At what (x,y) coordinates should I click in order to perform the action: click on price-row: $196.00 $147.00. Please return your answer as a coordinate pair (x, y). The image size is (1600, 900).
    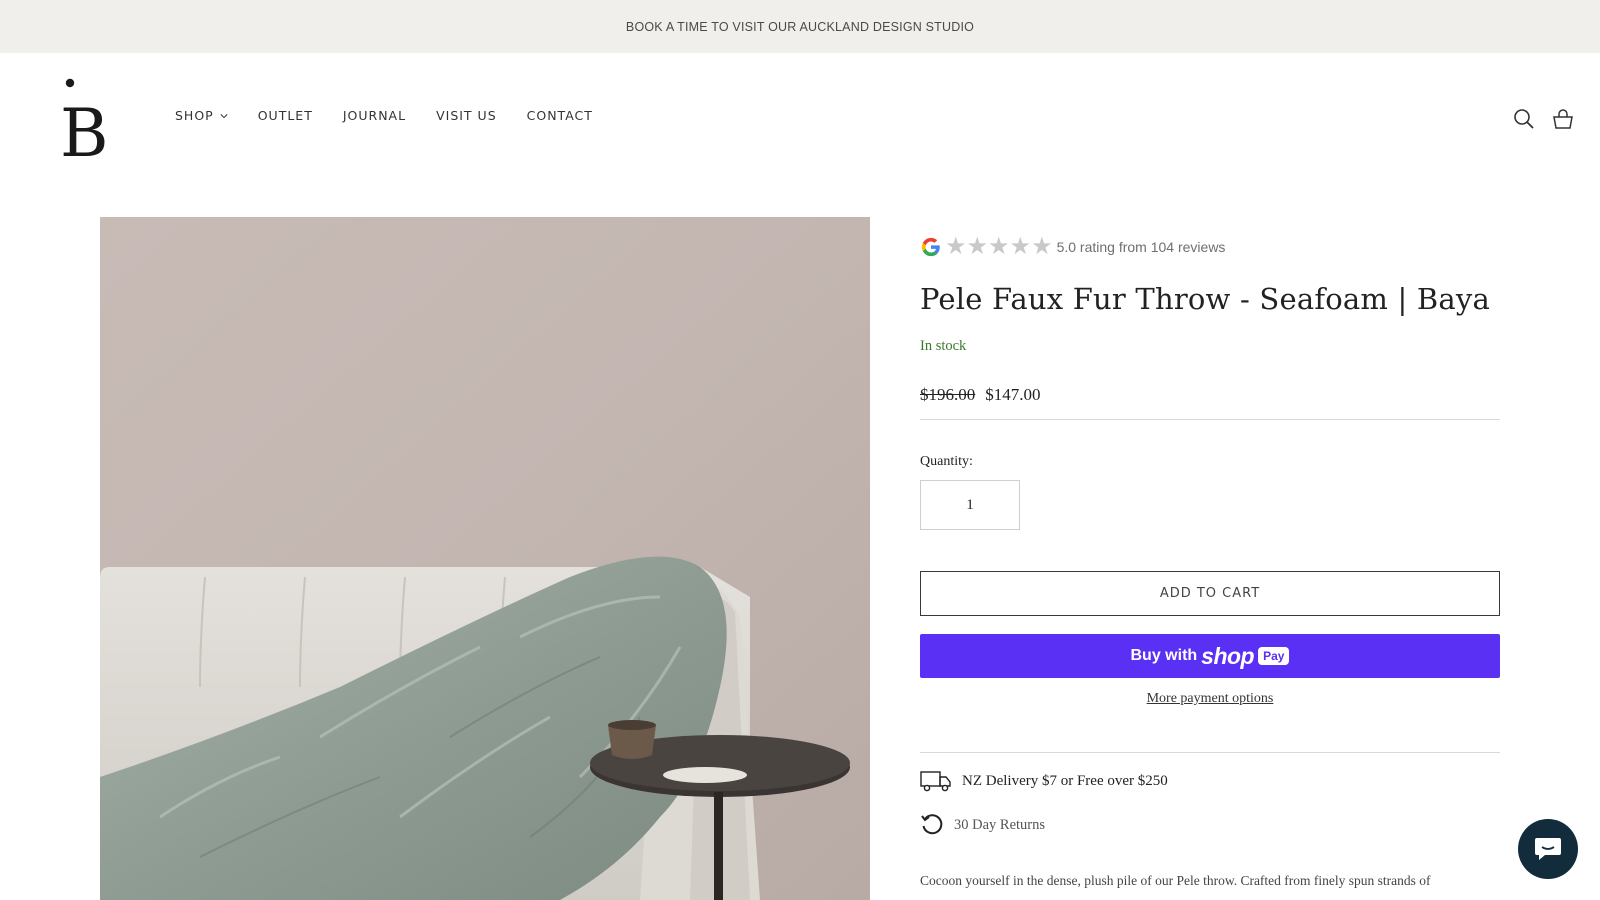
    Looking at the image, I should click on (1210, 395).